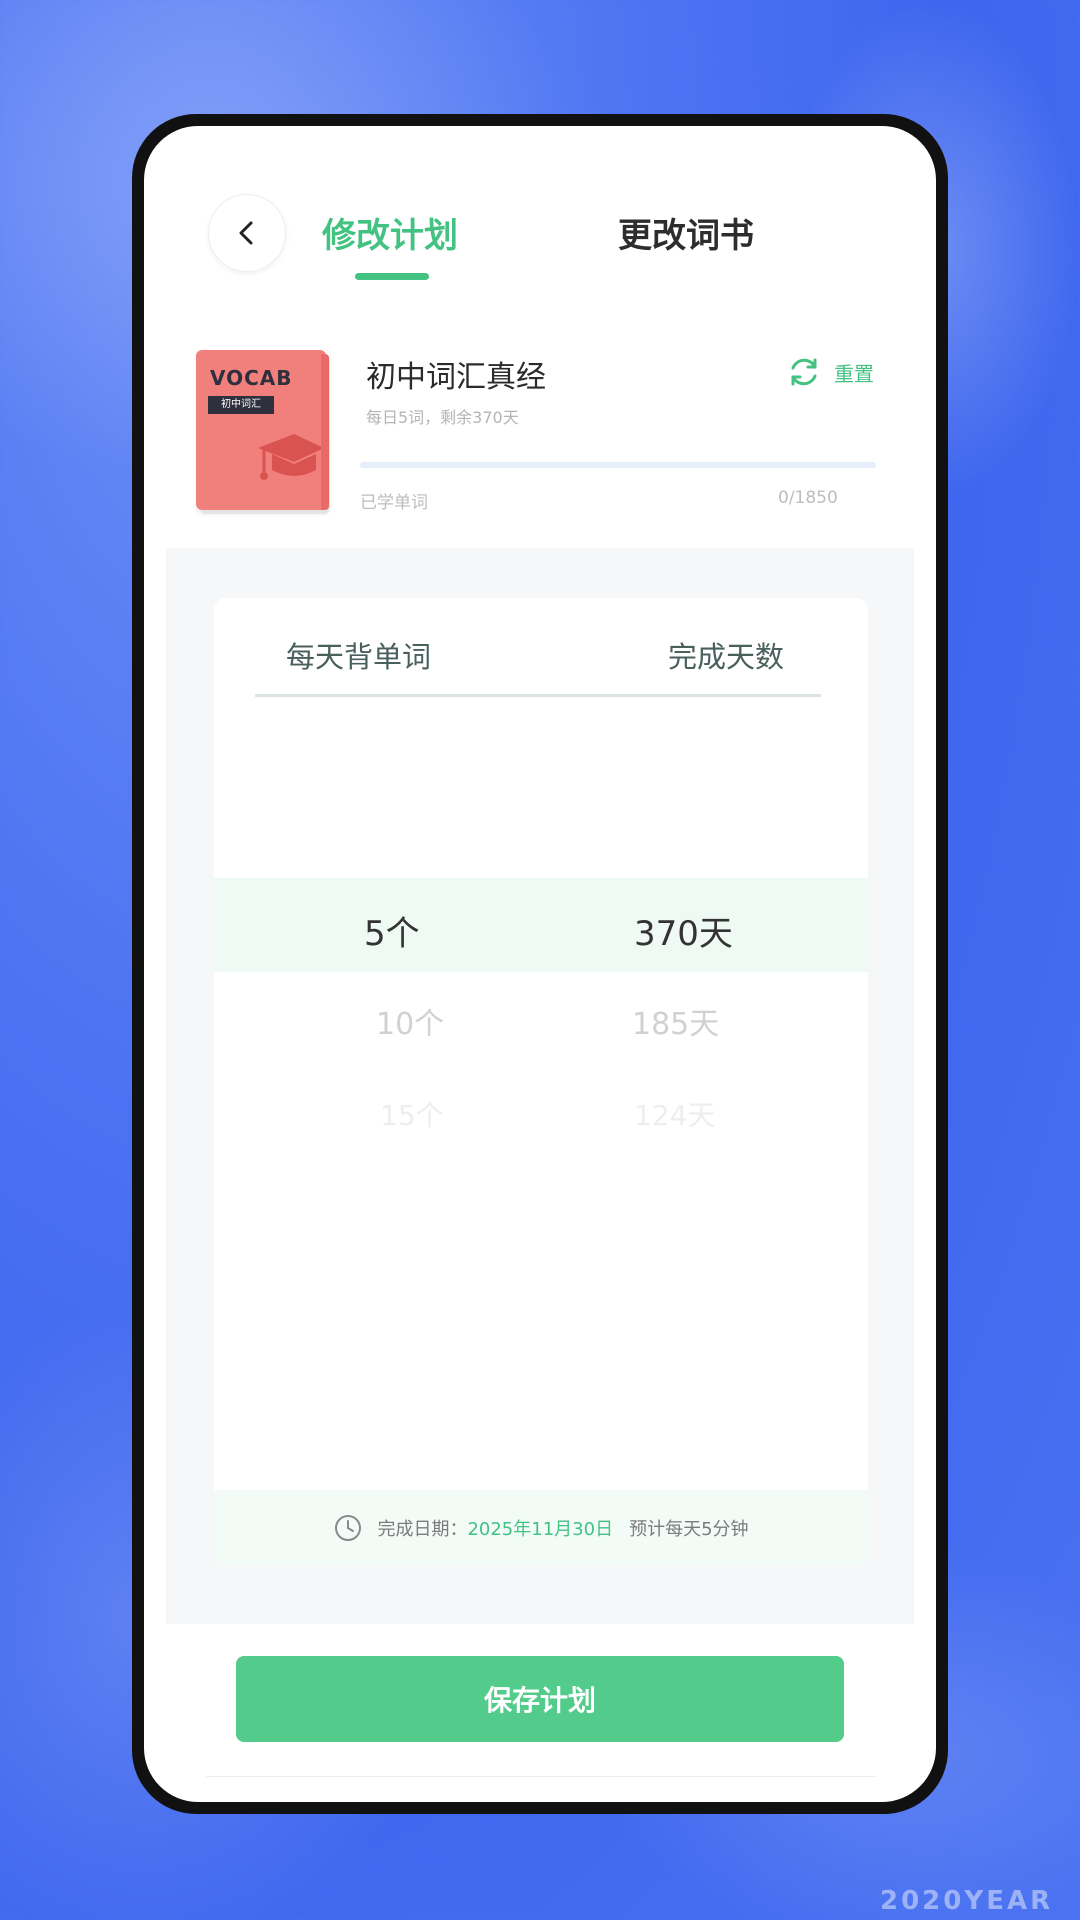  I want to click on book-cover-title: VOCAB, so click(251, 378).